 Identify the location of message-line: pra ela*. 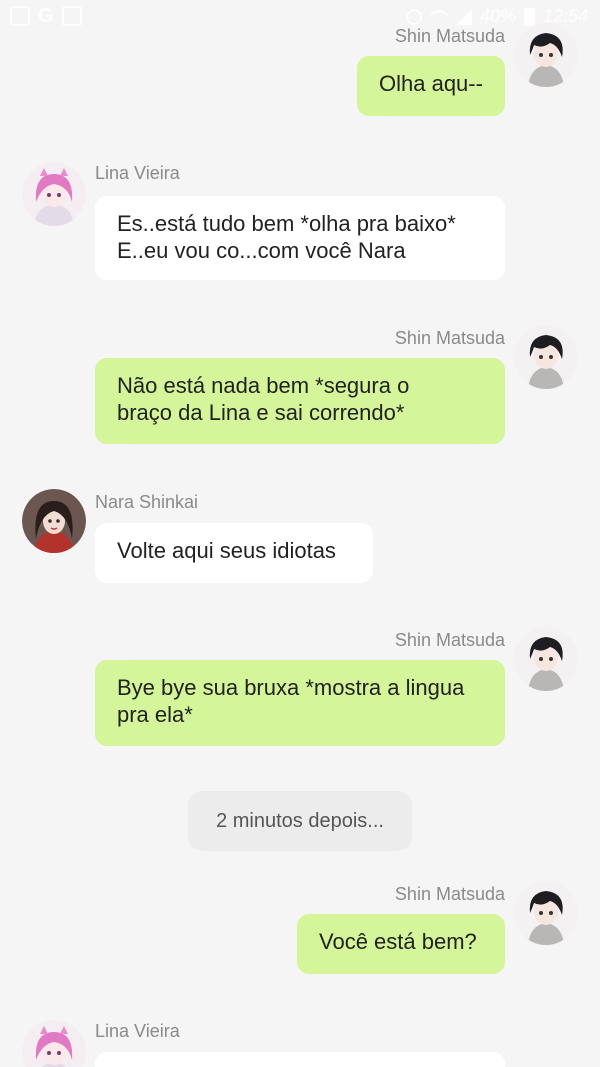
(155, 714).